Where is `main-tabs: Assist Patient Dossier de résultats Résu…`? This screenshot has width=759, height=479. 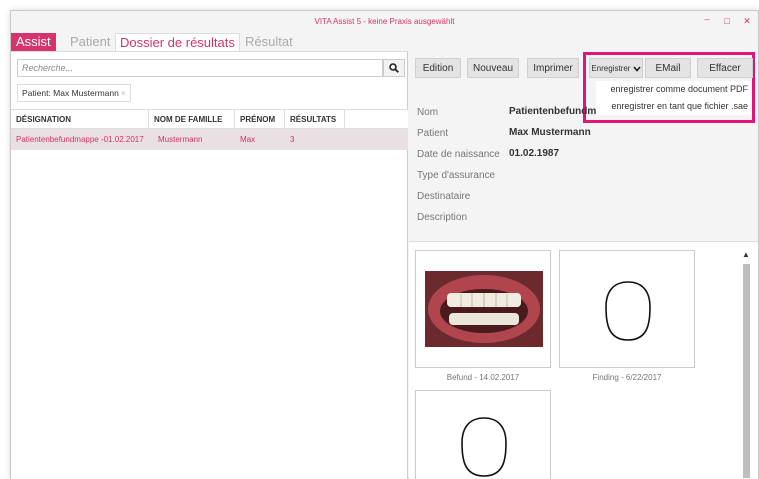 main-tabs: Assist Patient Dossier de résultats Résu… is located at coordinates (384, 42).